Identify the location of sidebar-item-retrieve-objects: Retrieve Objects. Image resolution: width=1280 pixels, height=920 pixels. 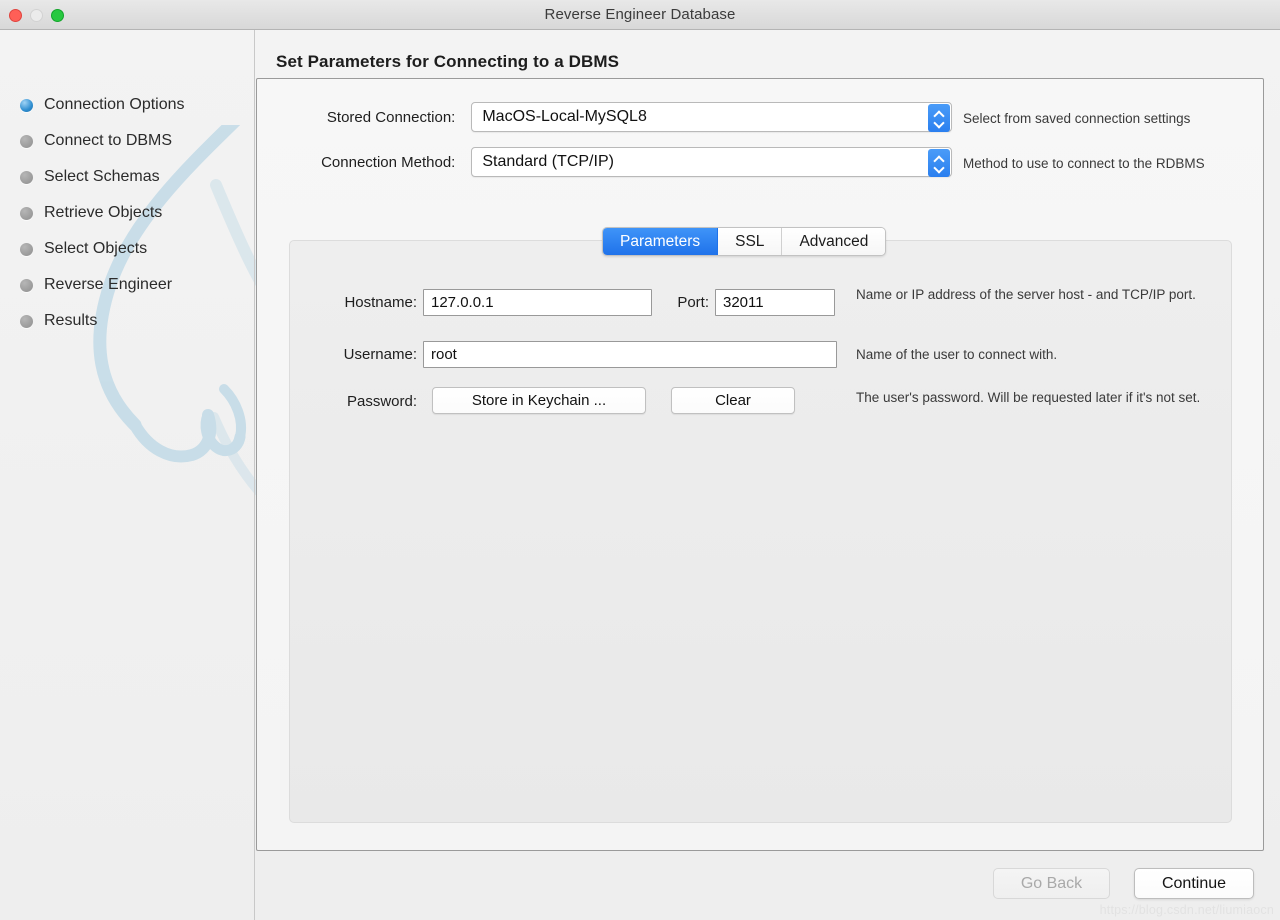
(127, 213).